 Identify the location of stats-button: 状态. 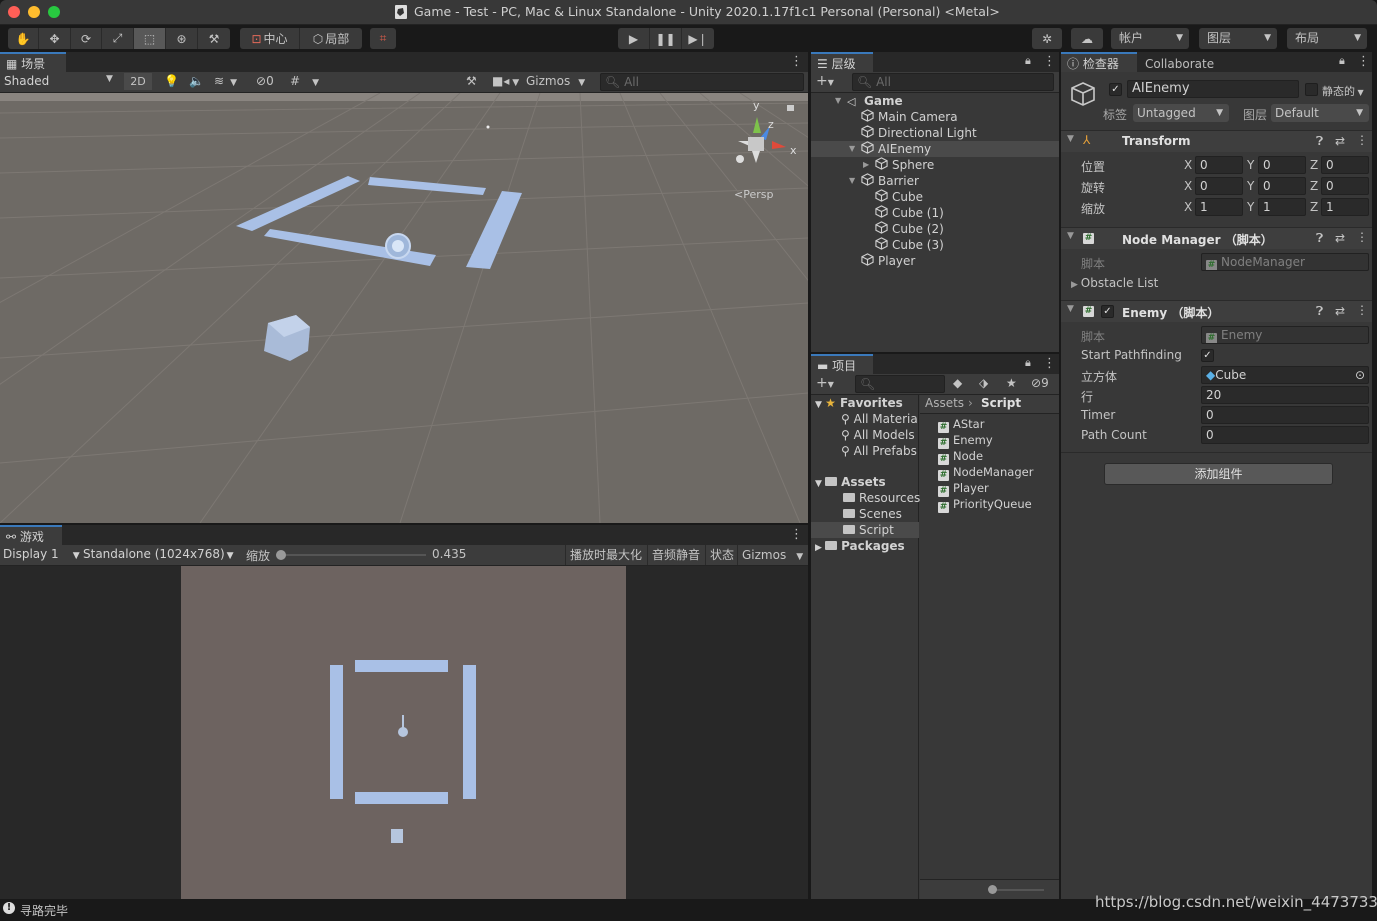
(721, 555).